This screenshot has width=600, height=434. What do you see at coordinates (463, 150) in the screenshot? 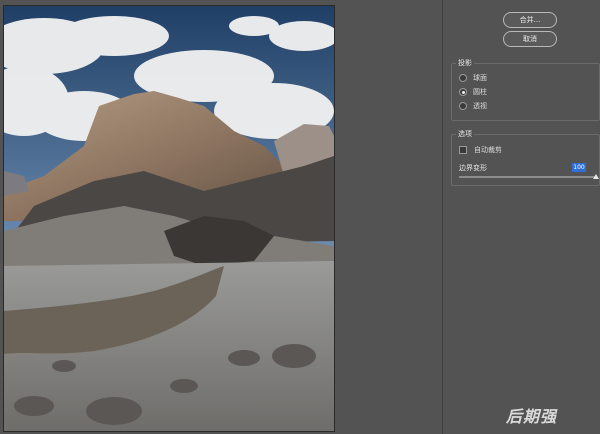
I see `auto-crop-checkbox` at bounding box center [463, 150].